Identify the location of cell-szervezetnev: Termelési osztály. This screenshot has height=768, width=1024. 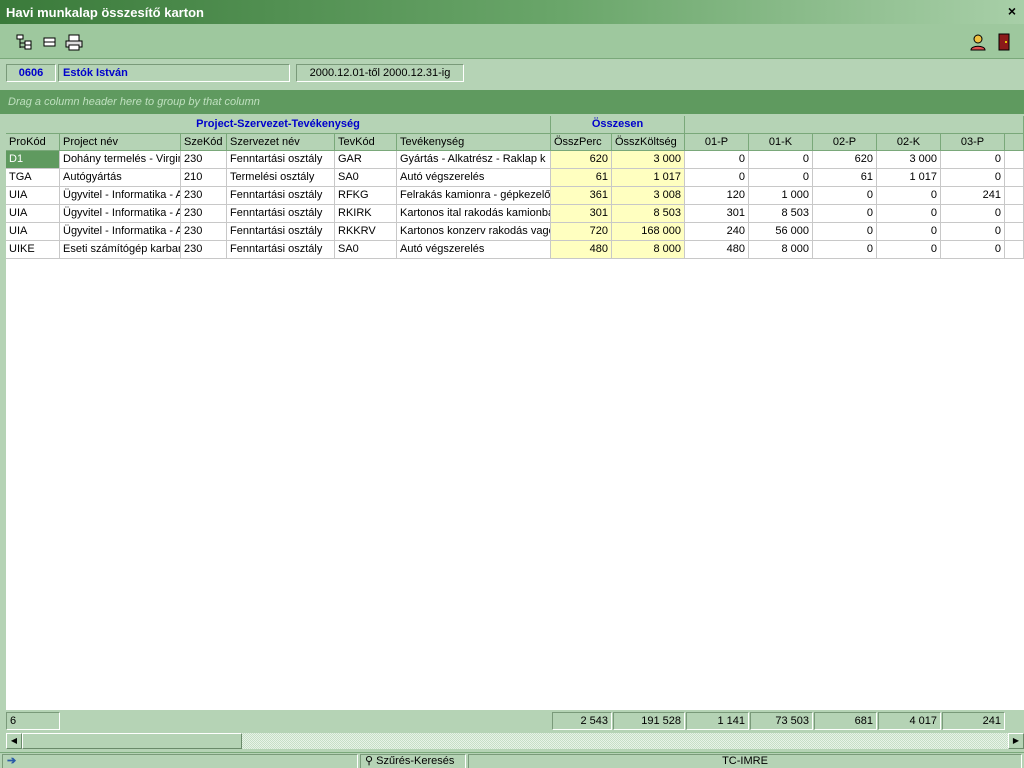
(281, 178).